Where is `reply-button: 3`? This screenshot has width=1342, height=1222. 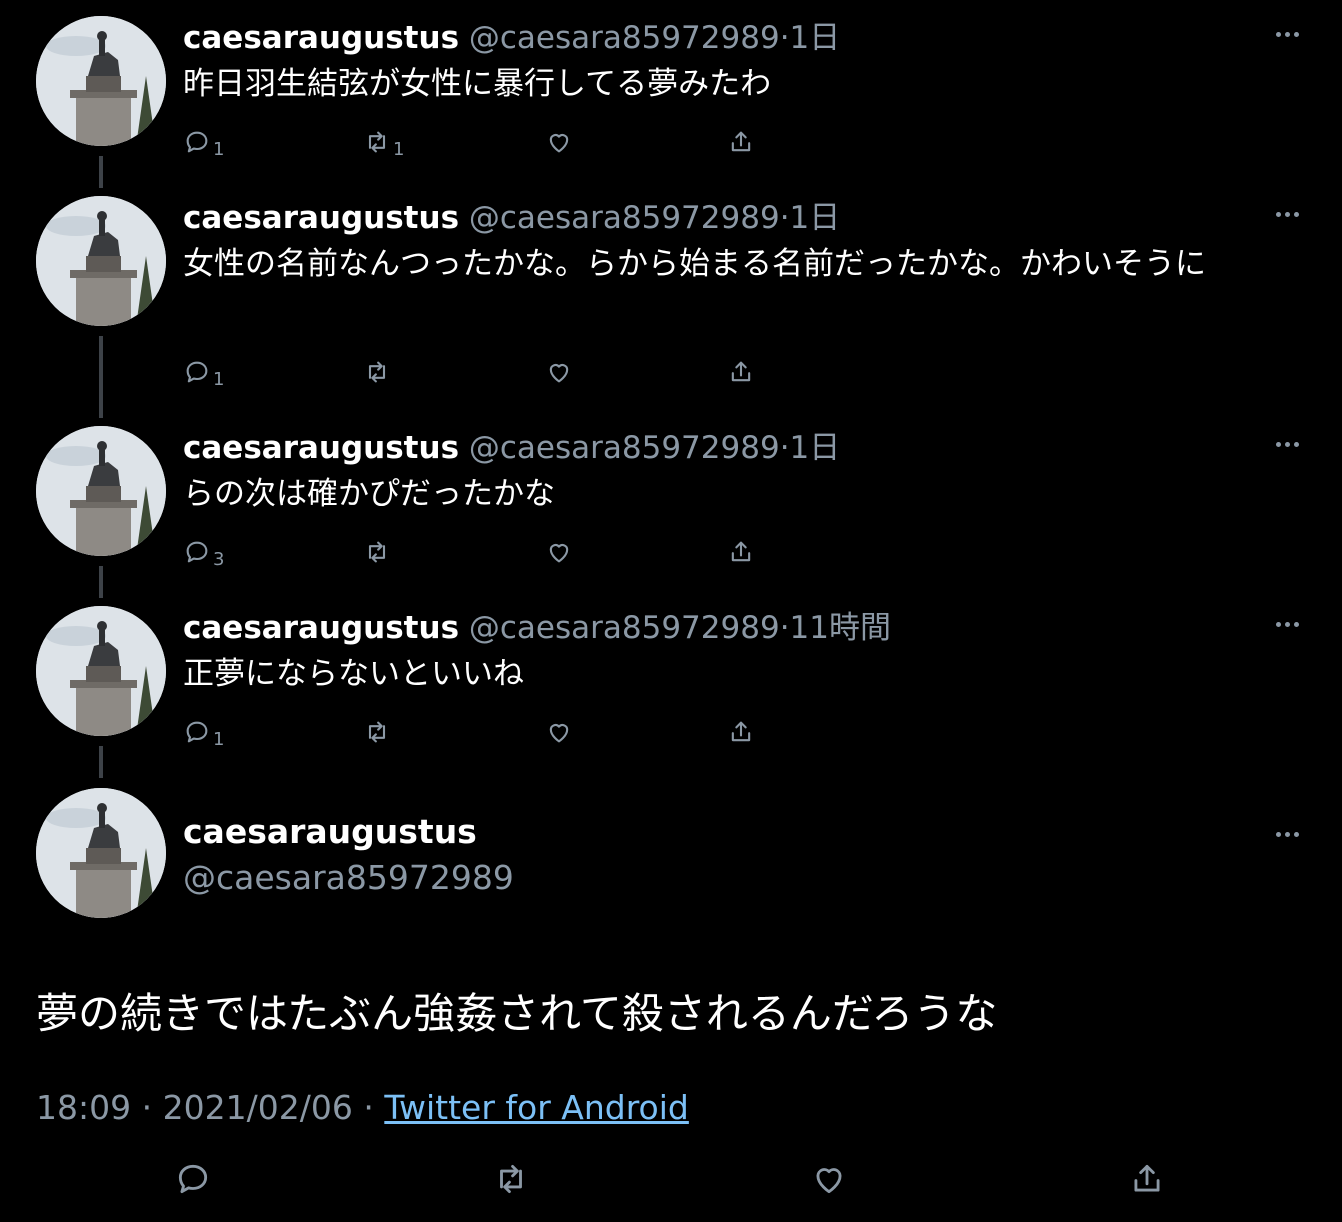 reply-button: 3 is located at coordinates (203, 552).